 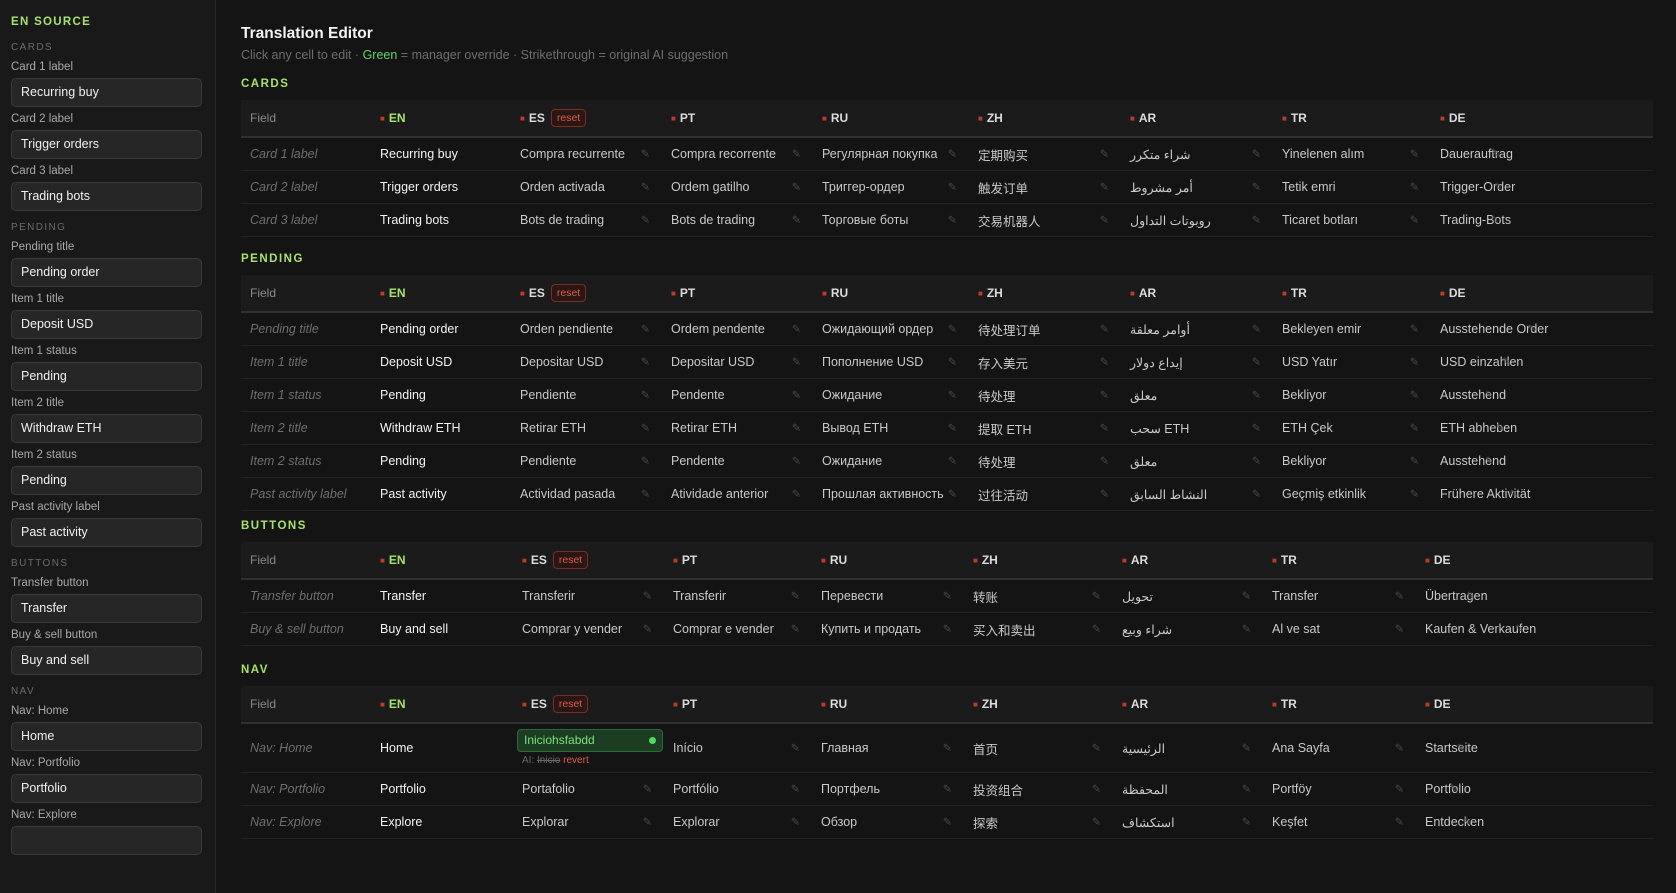 I want to click on translation-cell-es: Transferir ✎, so click(x=588, y=596).